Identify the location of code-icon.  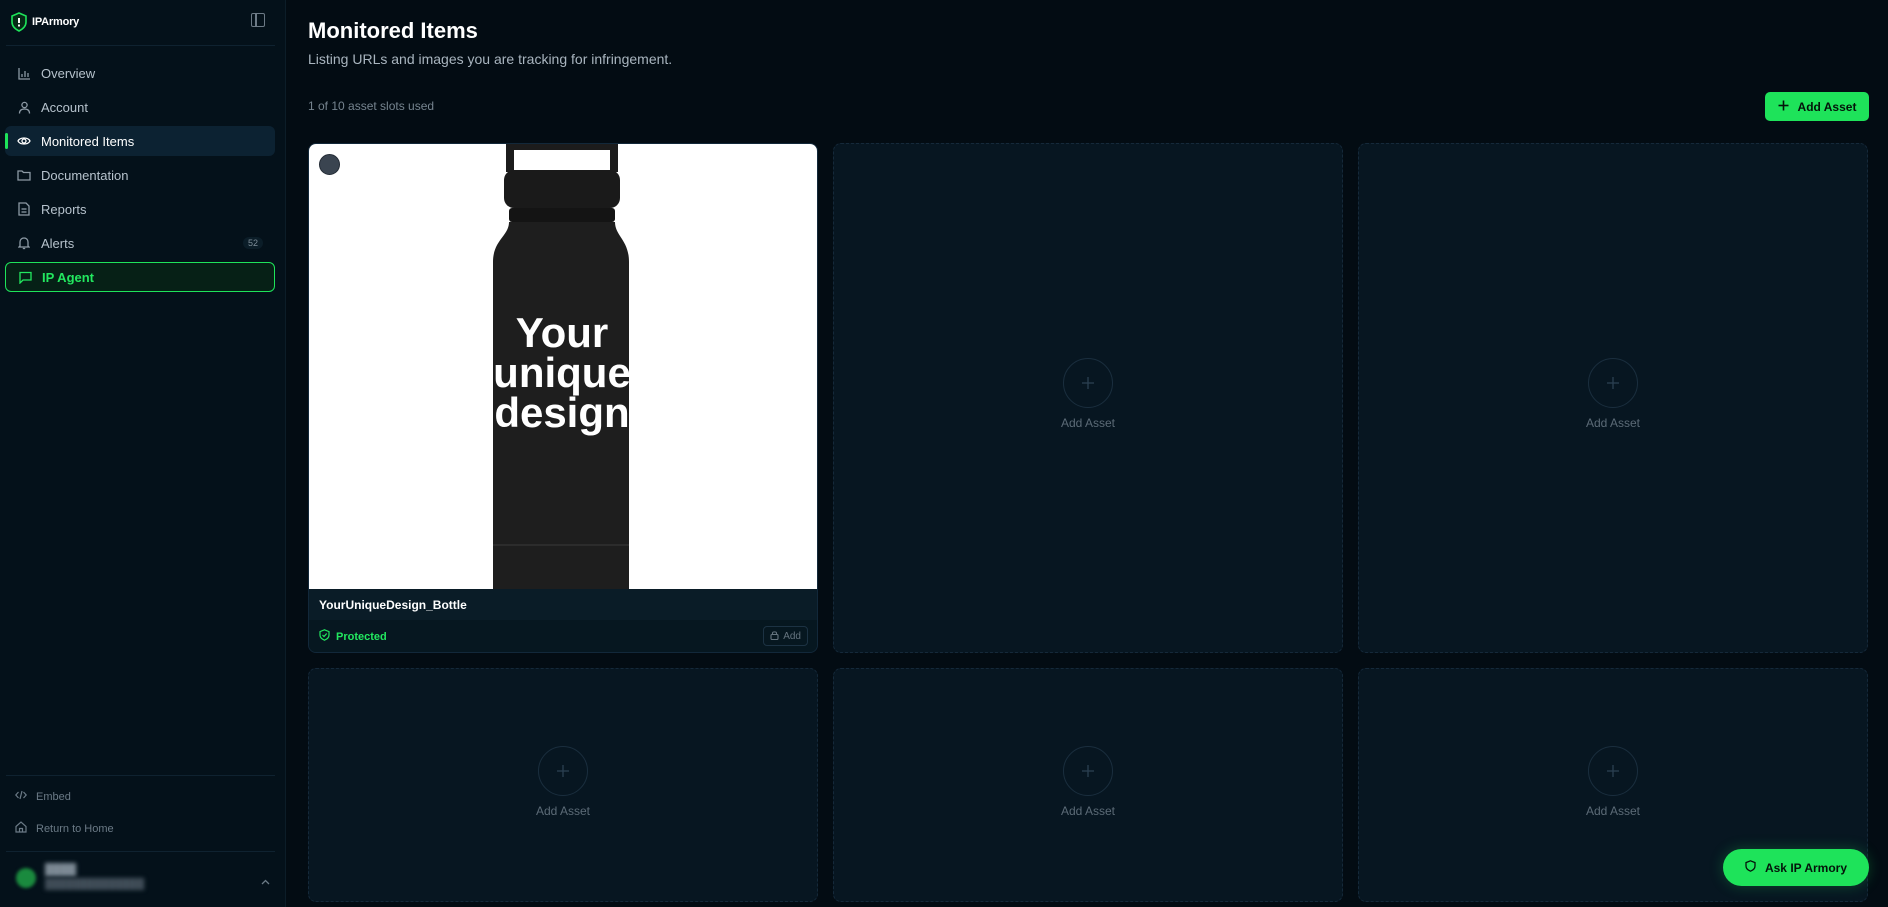
(21, 796).